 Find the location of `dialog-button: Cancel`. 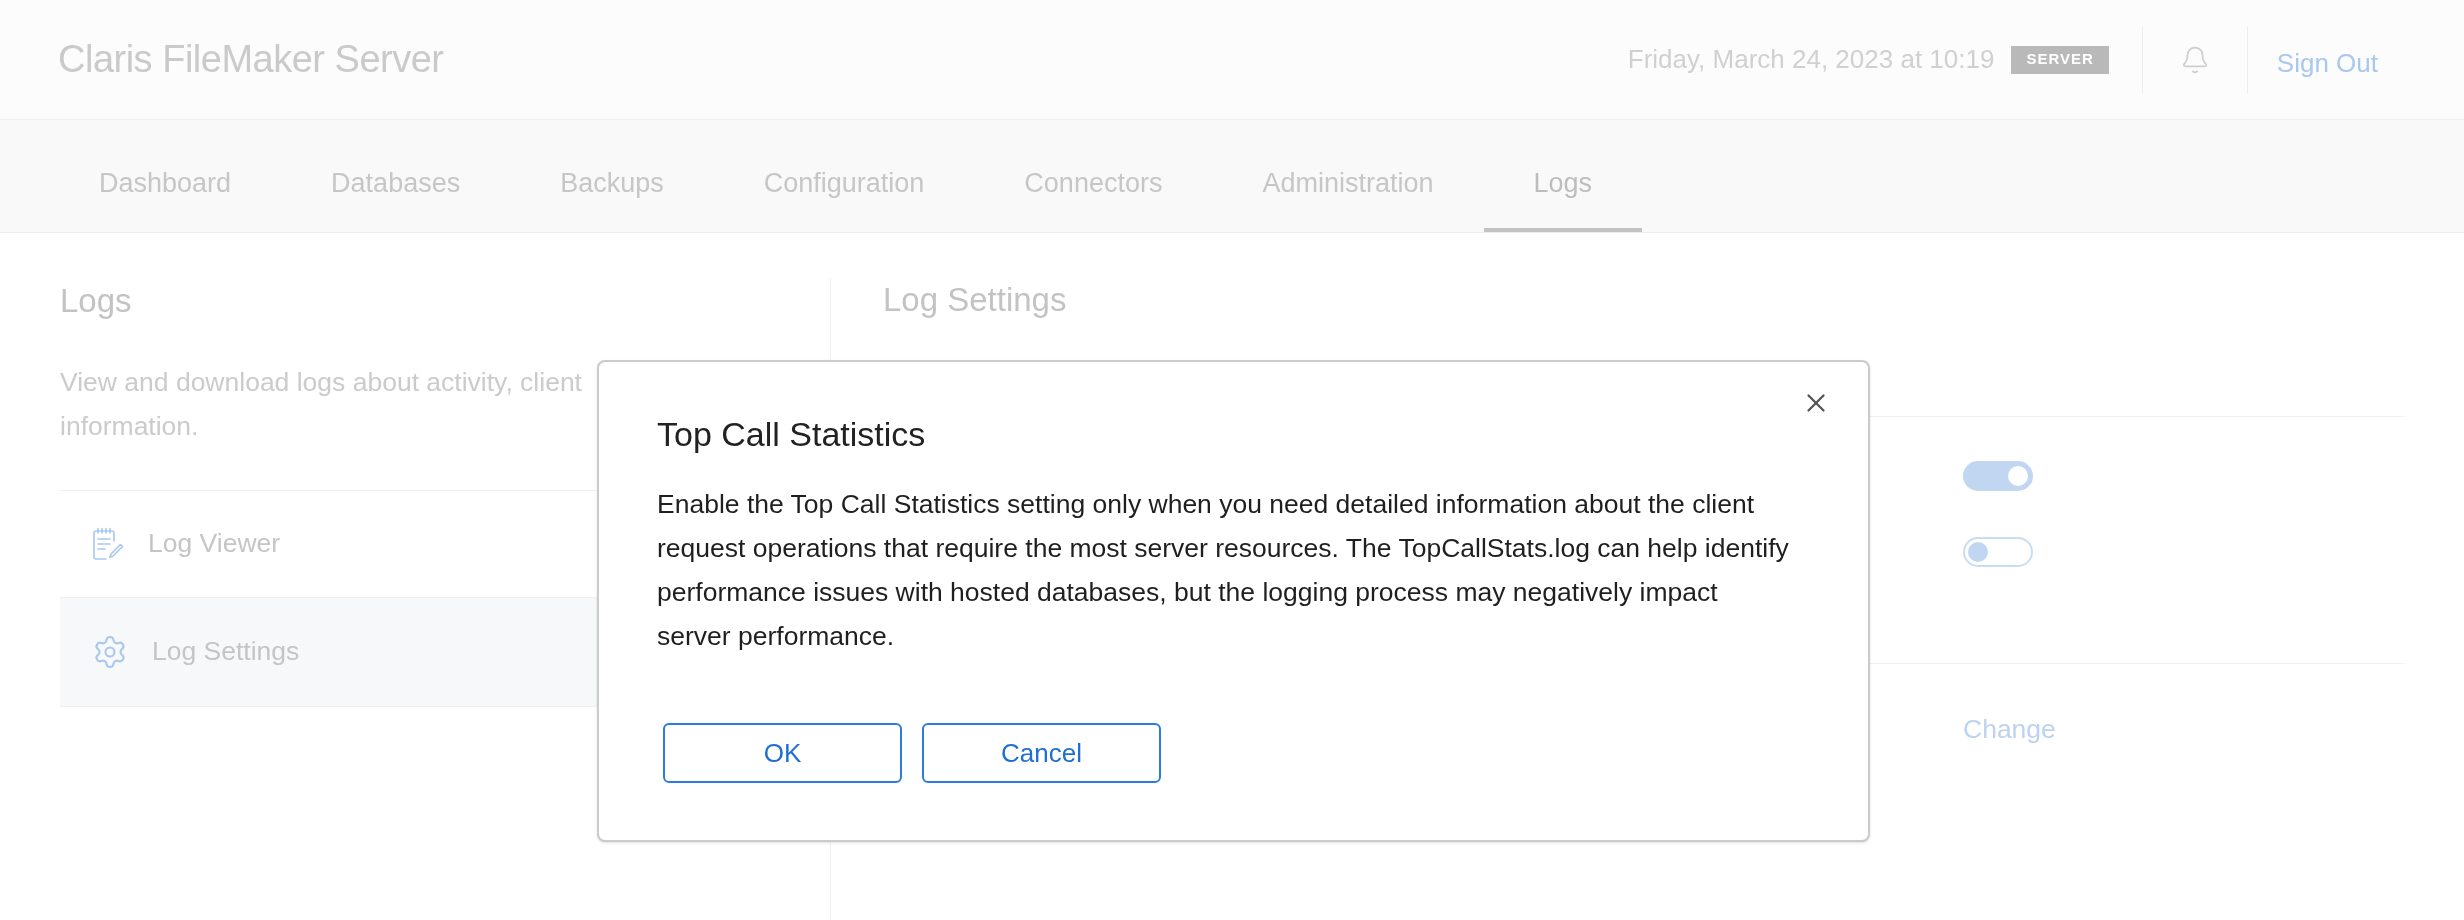

dialog-button: Cancel is located at coordinates (1041, 753).